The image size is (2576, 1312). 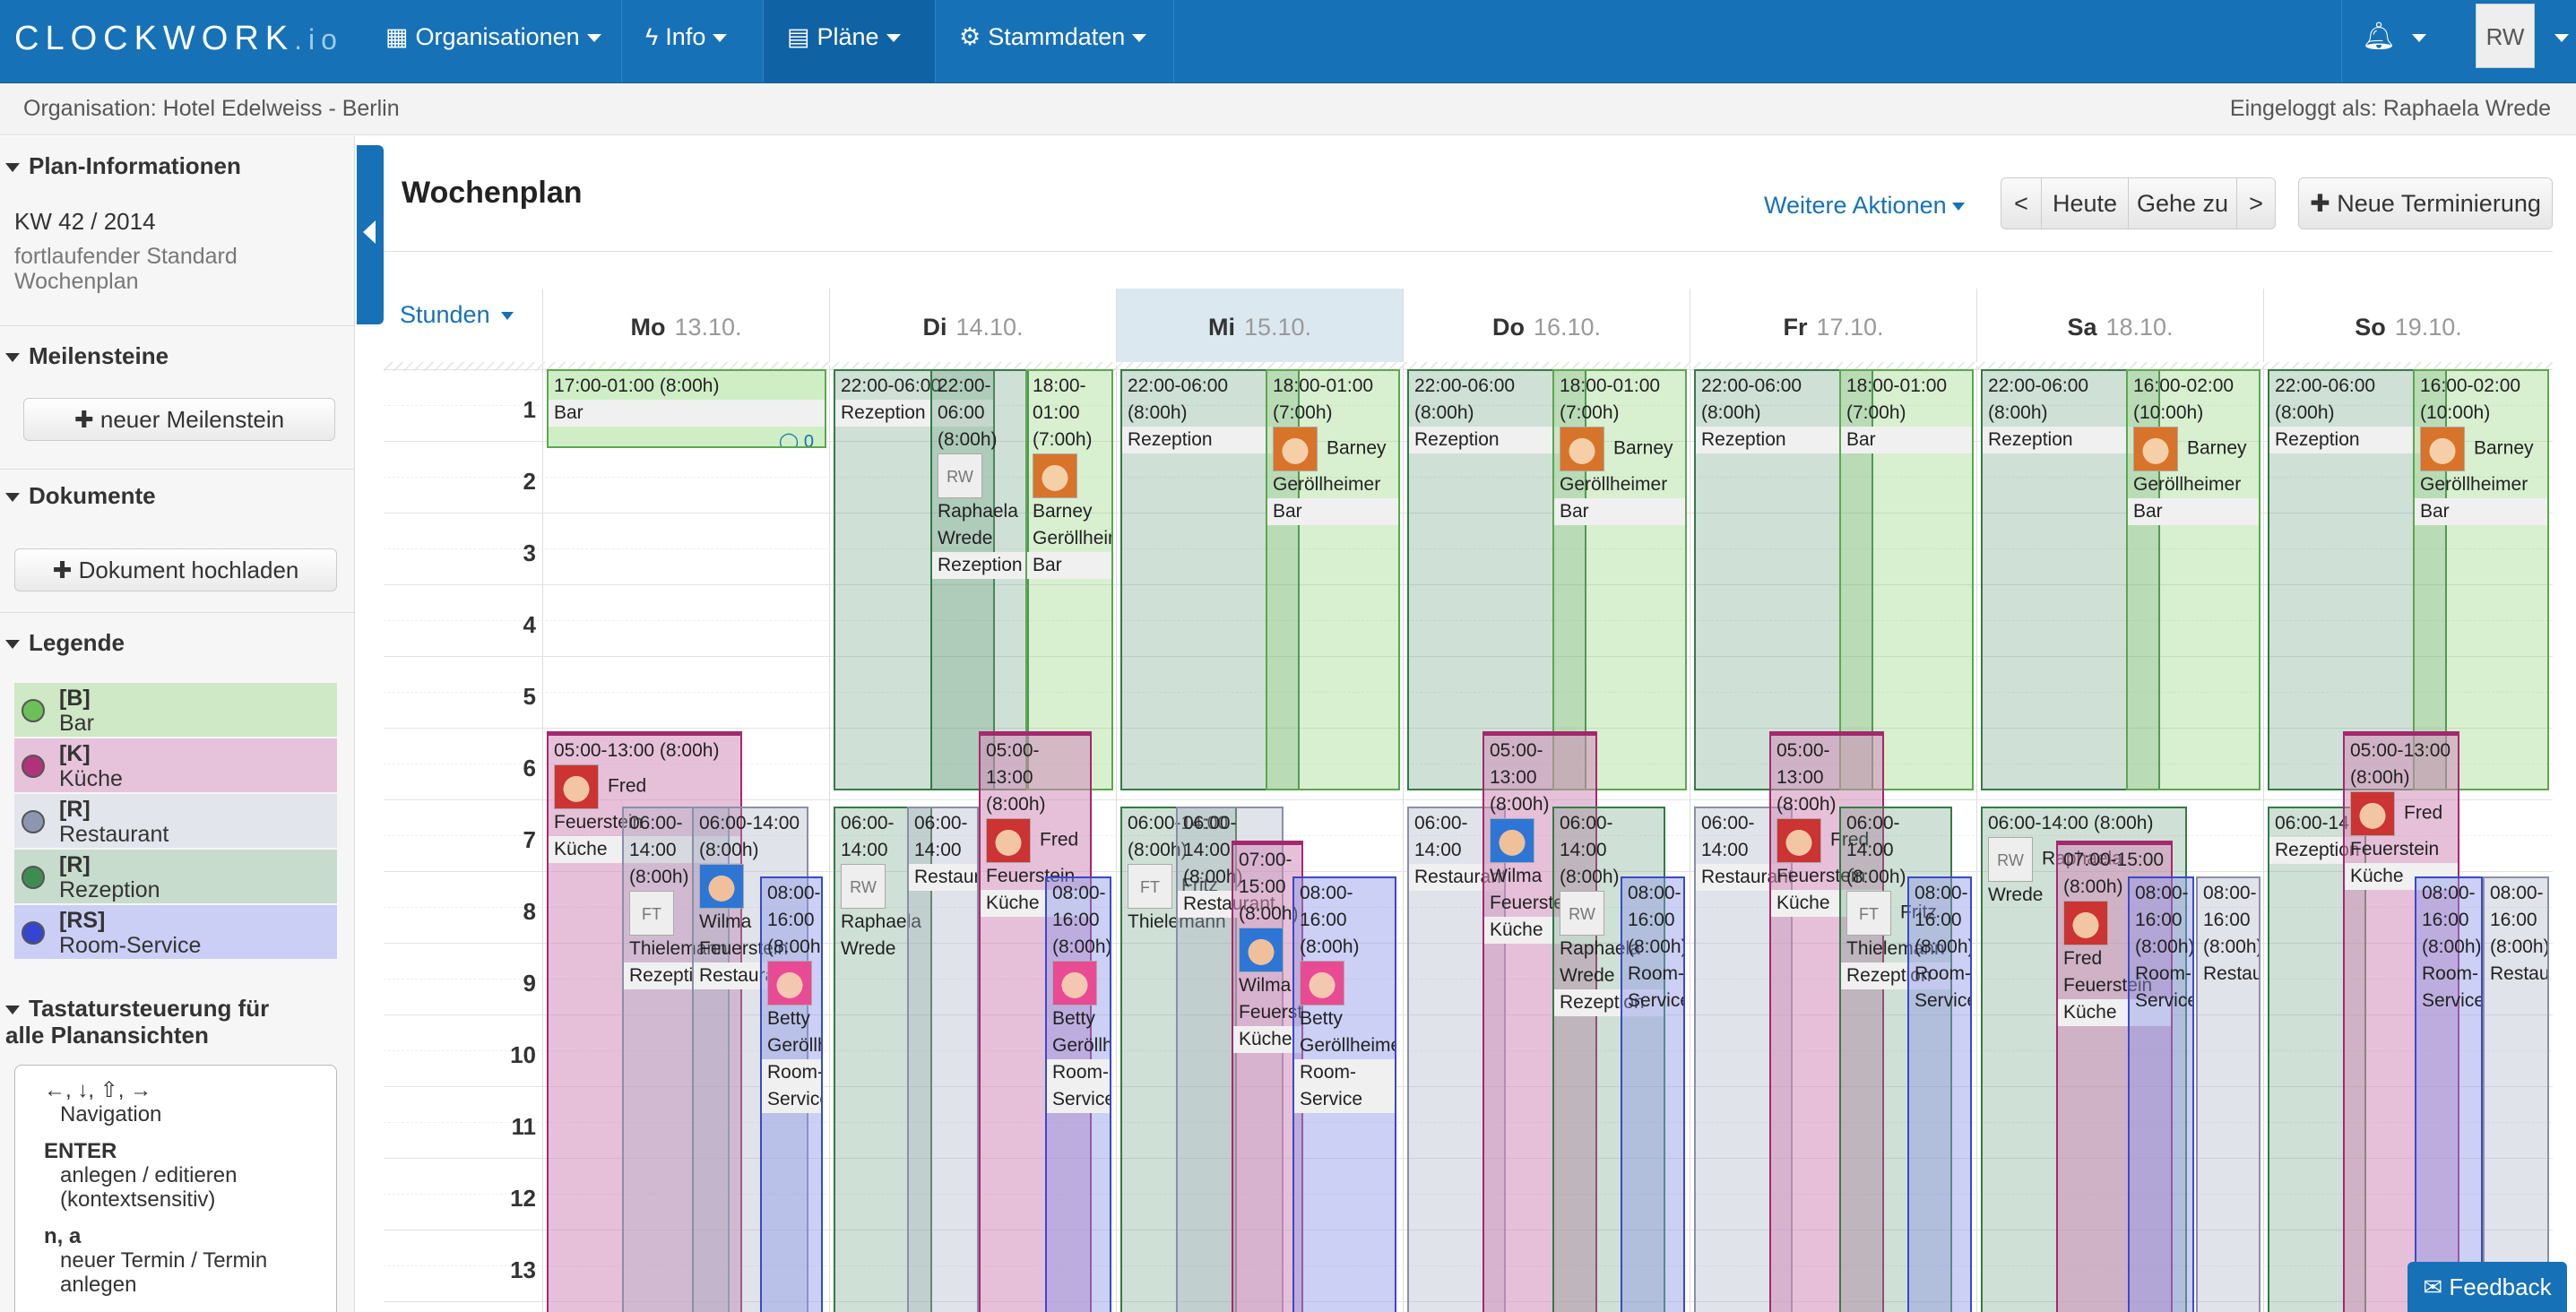 What do you see at coordinates (370, 235) in the screenshot?
I see `sidebar-collapse-toggle` at bounding box center [370, 235].